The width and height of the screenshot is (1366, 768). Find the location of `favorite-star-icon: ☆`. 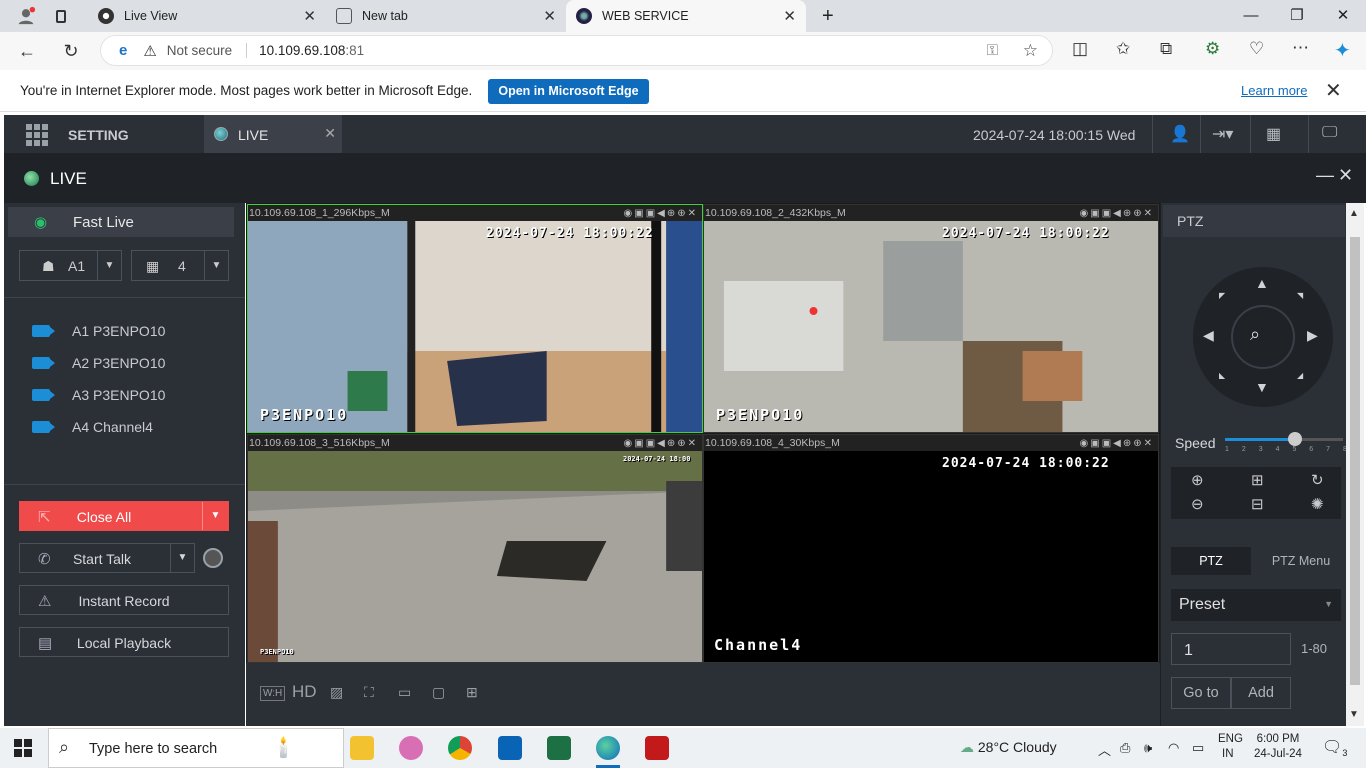

favorite-star-icon: ☆ is located at coordinates (1030, 51).